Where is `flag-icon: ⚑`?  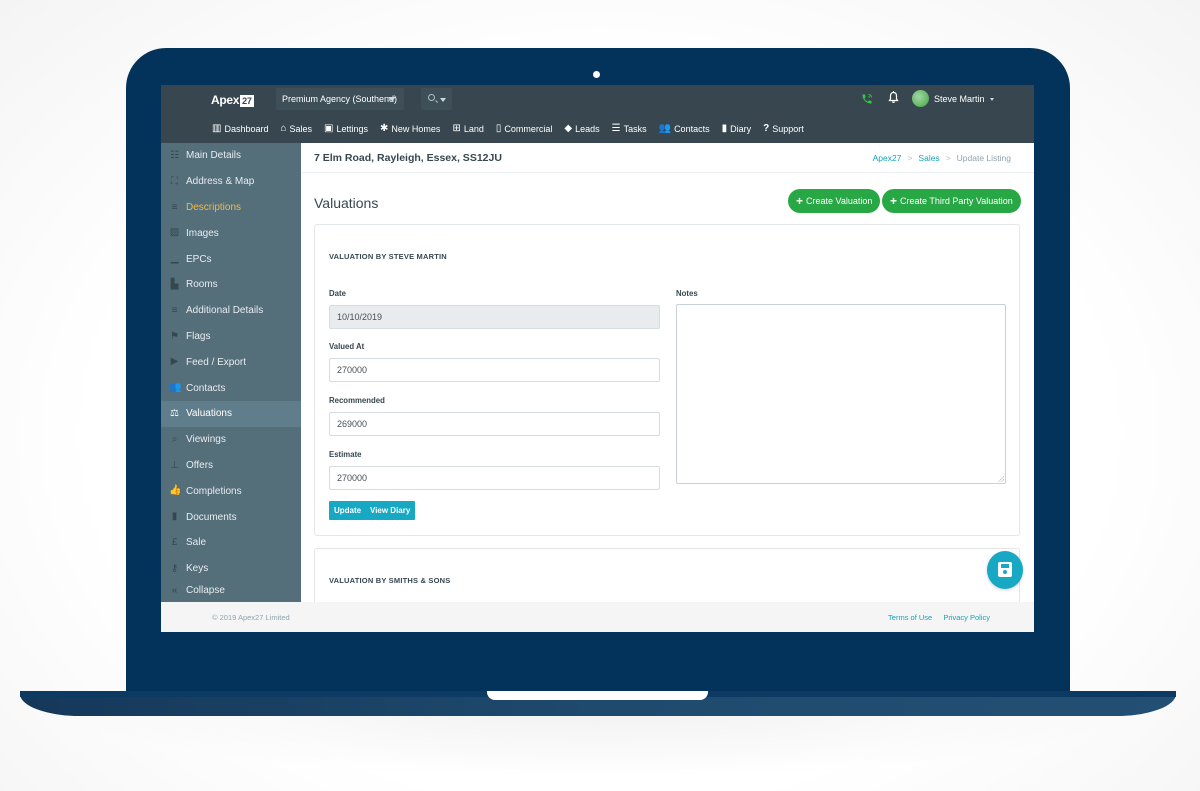
flag-icon: ⚑ is located at coordinates (174, 336).